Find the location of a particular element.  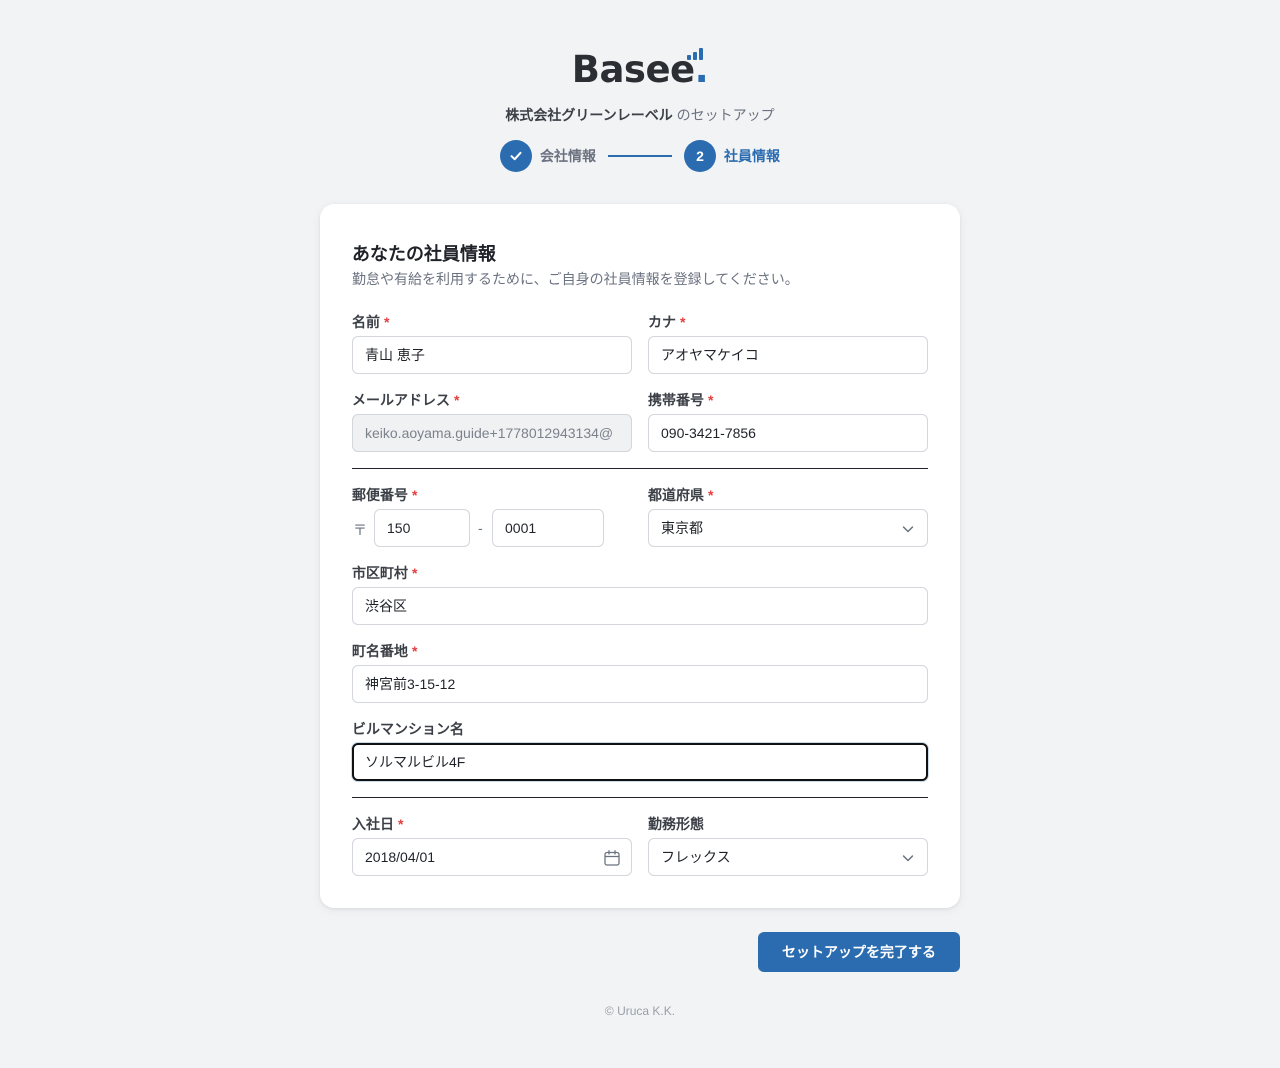

step-company-info: 会社情報 is located at coordinates (548, 156).